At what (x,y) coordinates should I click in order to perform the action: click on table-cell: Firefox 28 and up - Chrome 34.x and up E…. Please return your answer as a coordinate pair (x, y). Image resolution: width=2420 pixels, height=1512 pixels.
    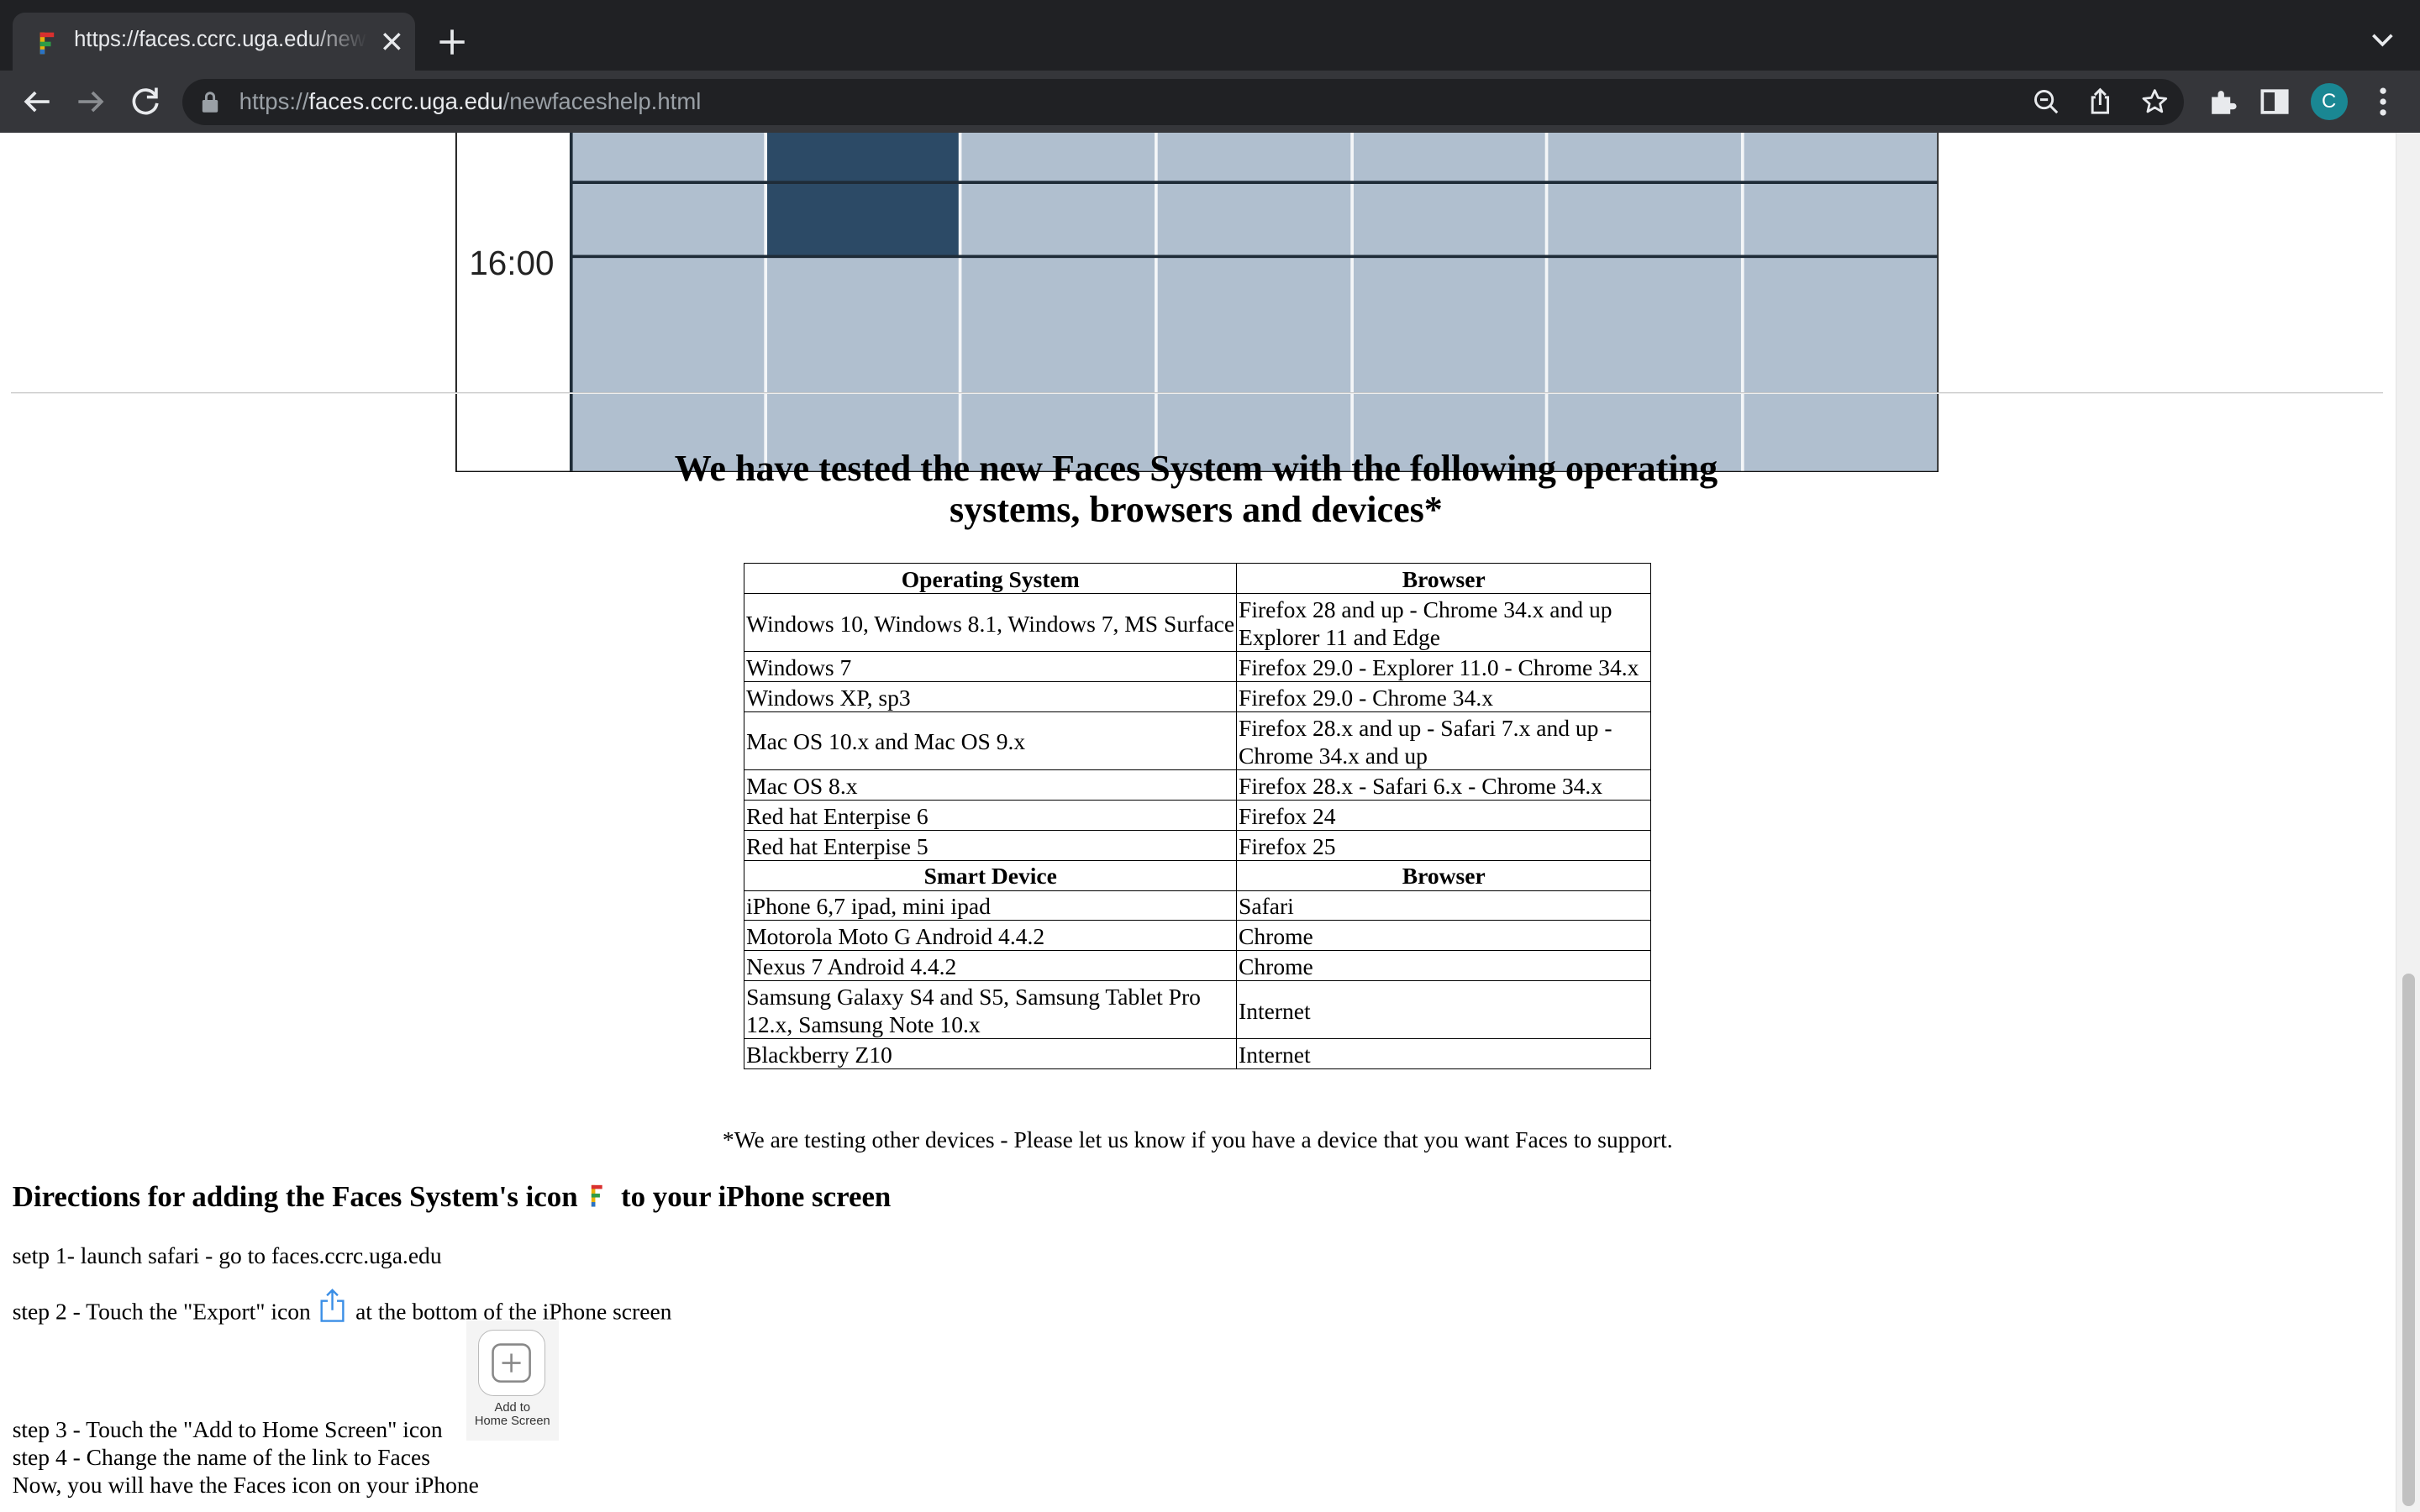
    Looking at the image, I should click on (1444, 623).